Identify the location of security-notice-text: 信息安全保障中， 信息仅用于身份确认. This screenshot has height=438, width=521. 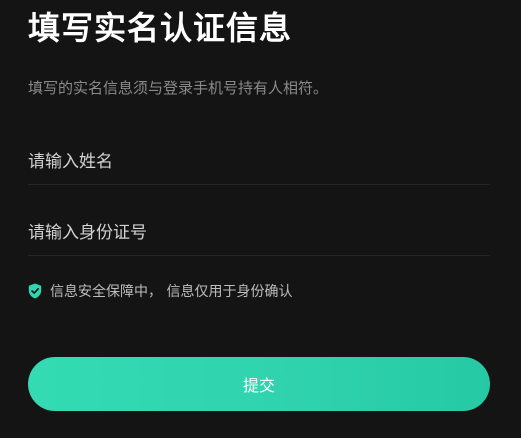
(171, 292).